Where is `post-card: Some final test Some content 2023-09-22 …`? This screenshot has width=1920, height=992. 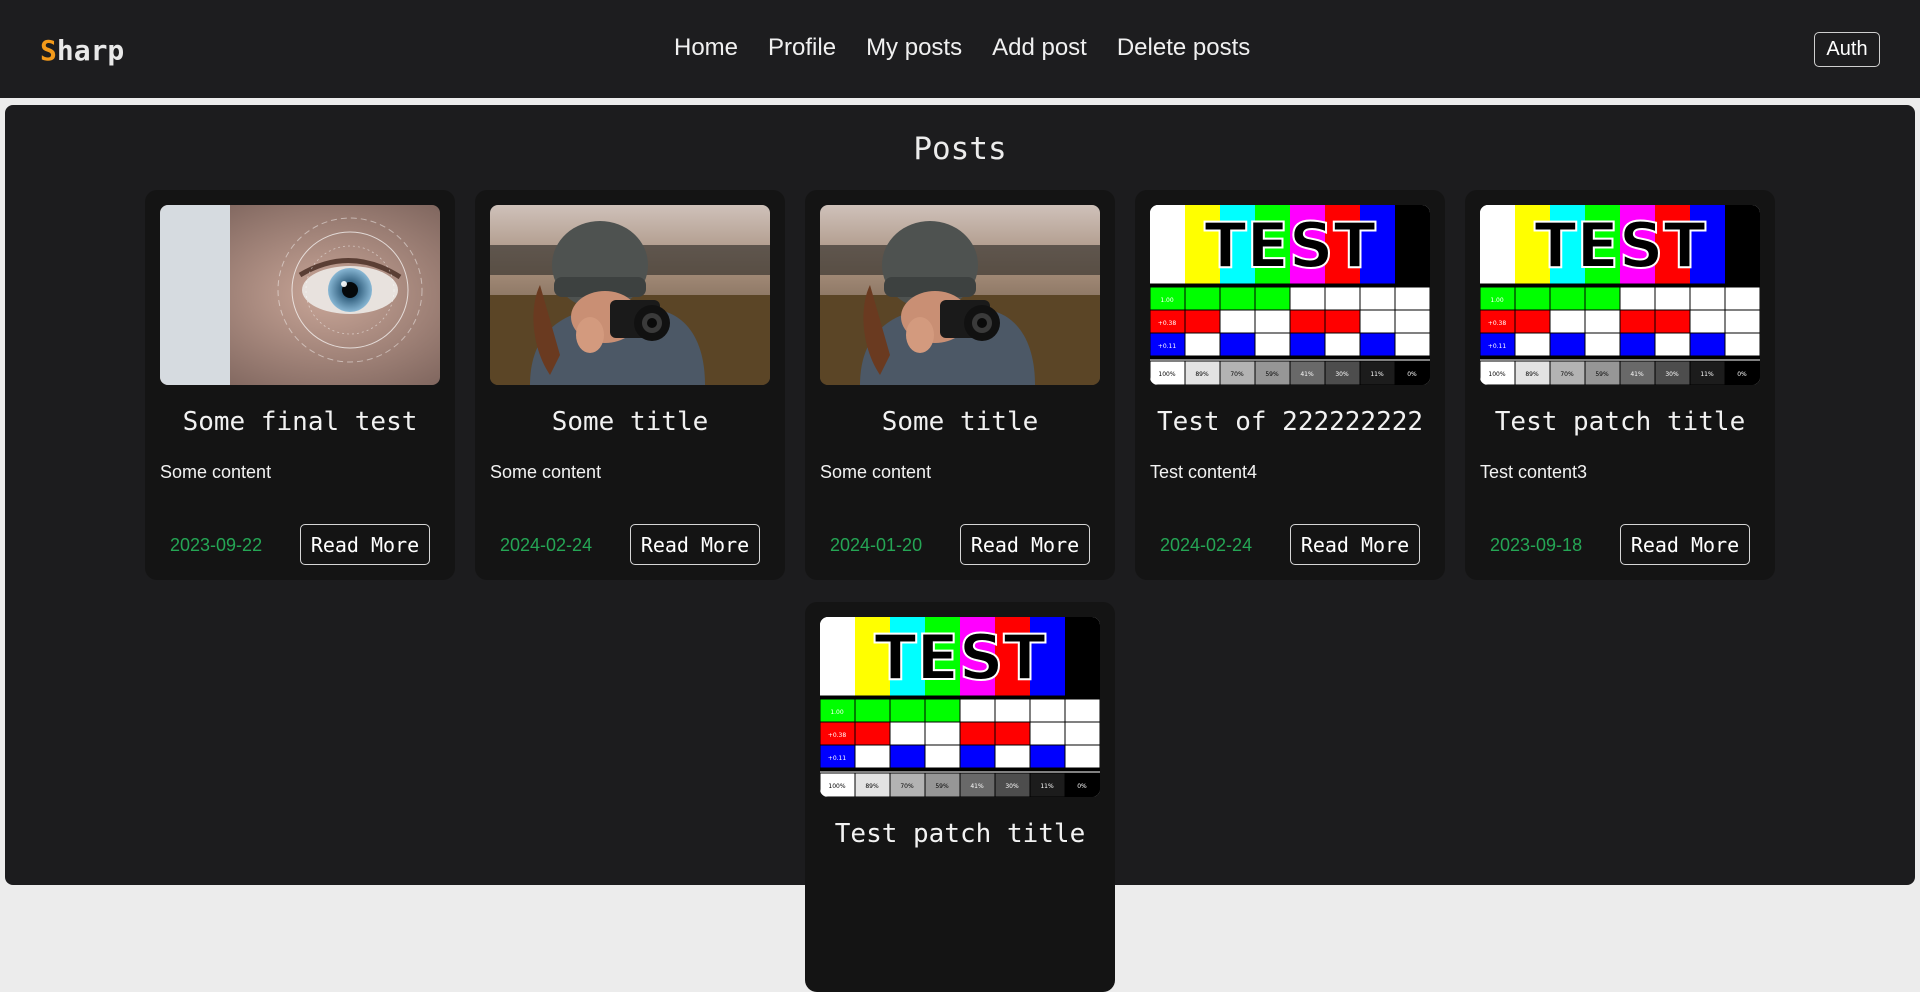 post-card: Some final test Some content 2023-09-22 … is located at coordinates (300, 385).